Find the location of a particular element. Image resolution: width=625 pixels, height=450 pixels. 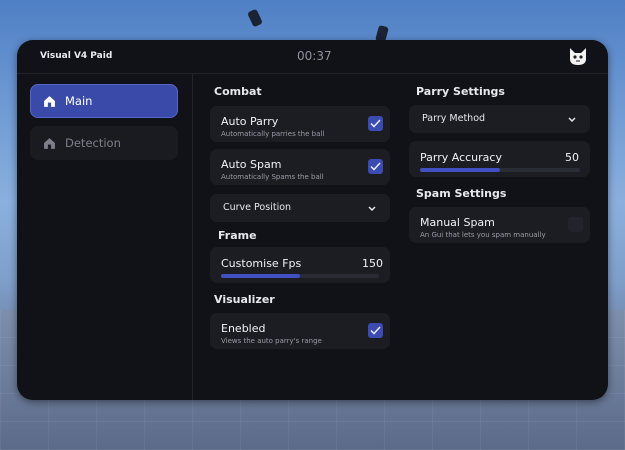

slider-value: 150 is located at coordinates (372, 263).